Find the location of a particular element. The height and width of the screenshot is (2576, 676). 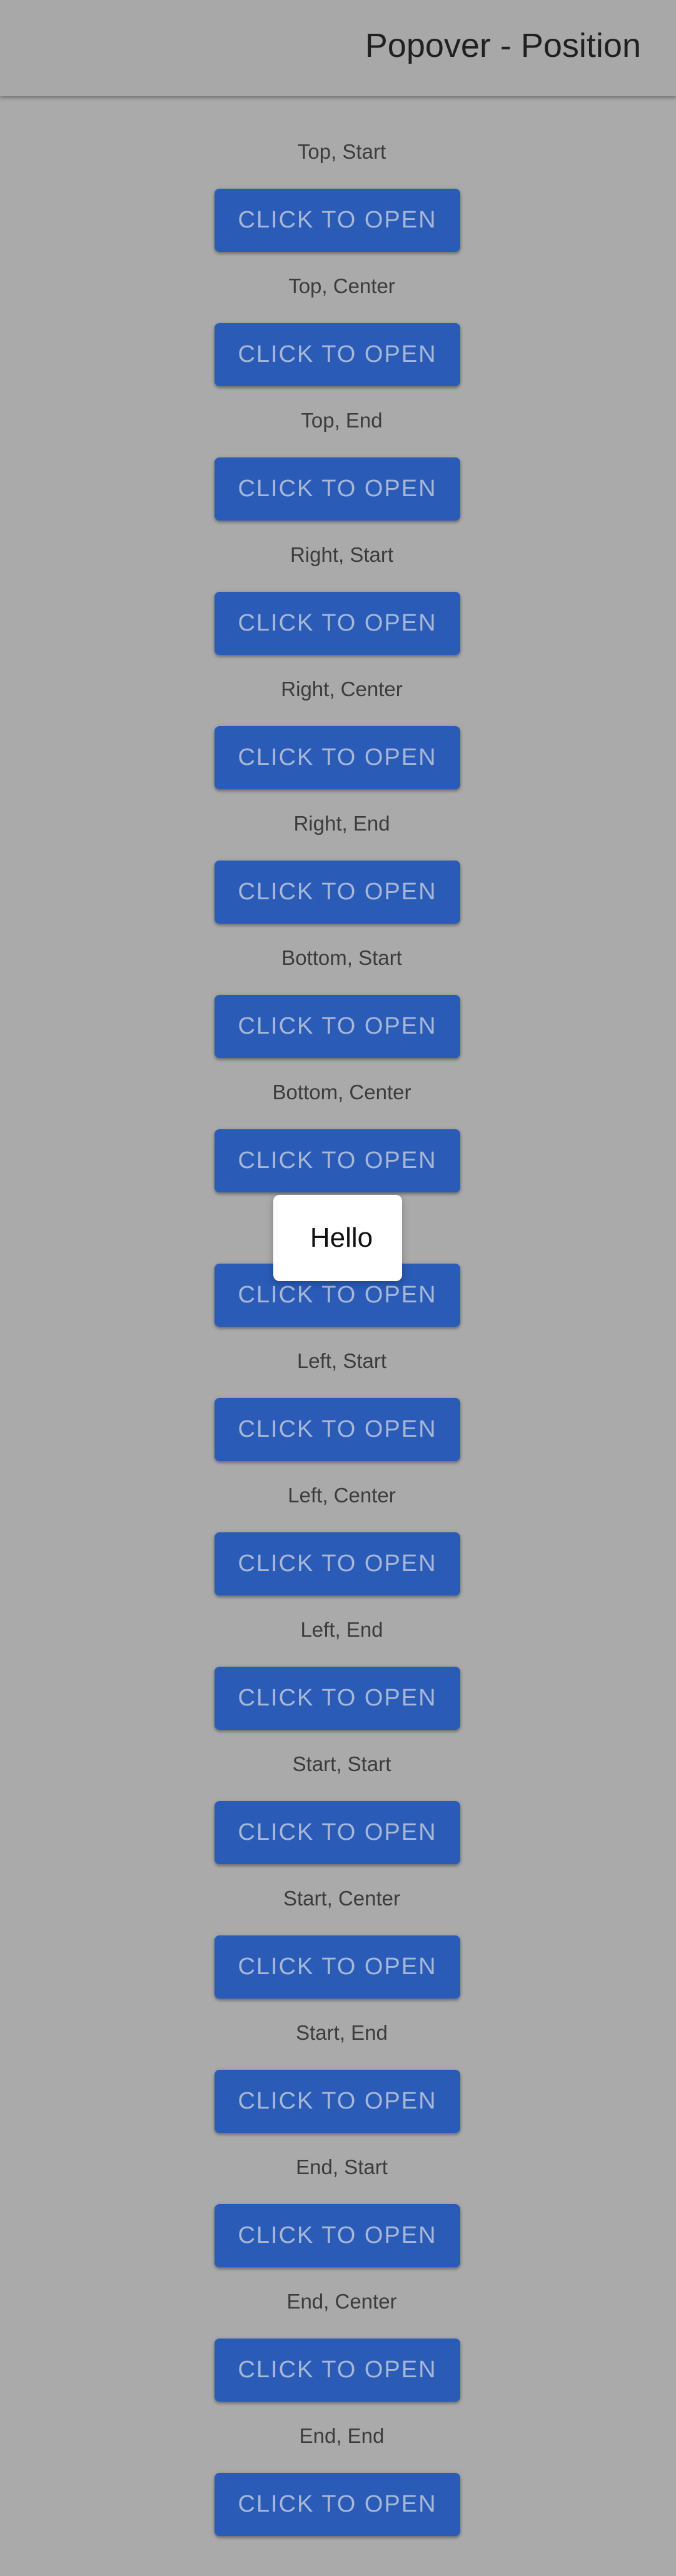

section-end-end: End, End CLICK TO OPEN is located at coordinates (338, 2458).